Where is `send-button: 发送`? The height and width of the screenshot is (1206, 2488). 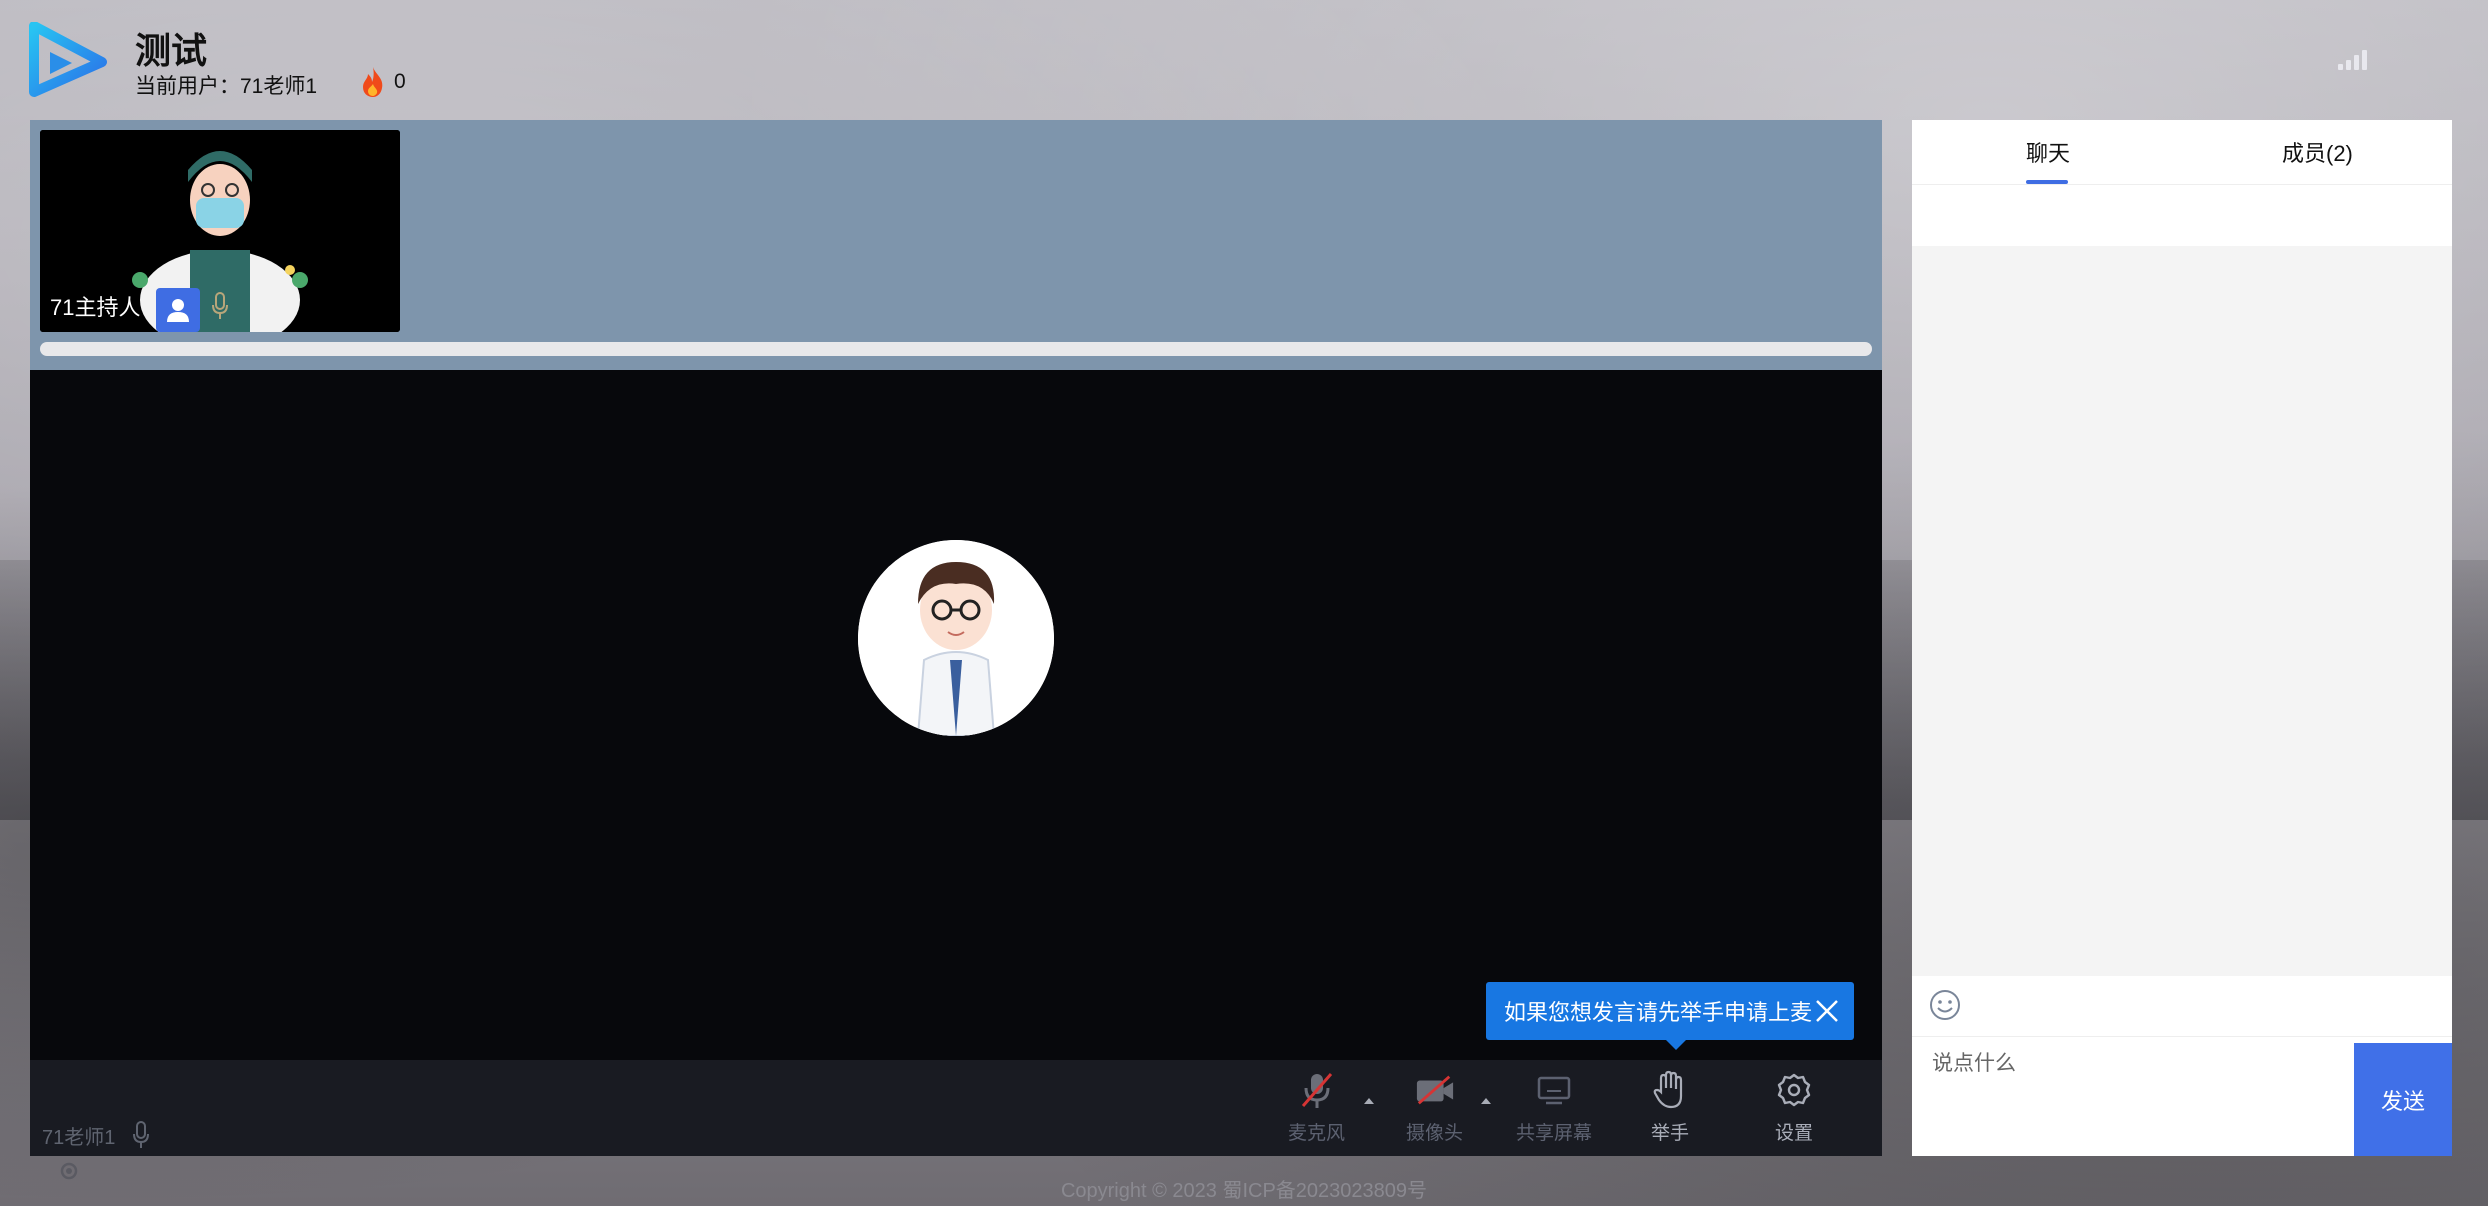
send-button: 发送 is located at coordinates (2403, 1099).